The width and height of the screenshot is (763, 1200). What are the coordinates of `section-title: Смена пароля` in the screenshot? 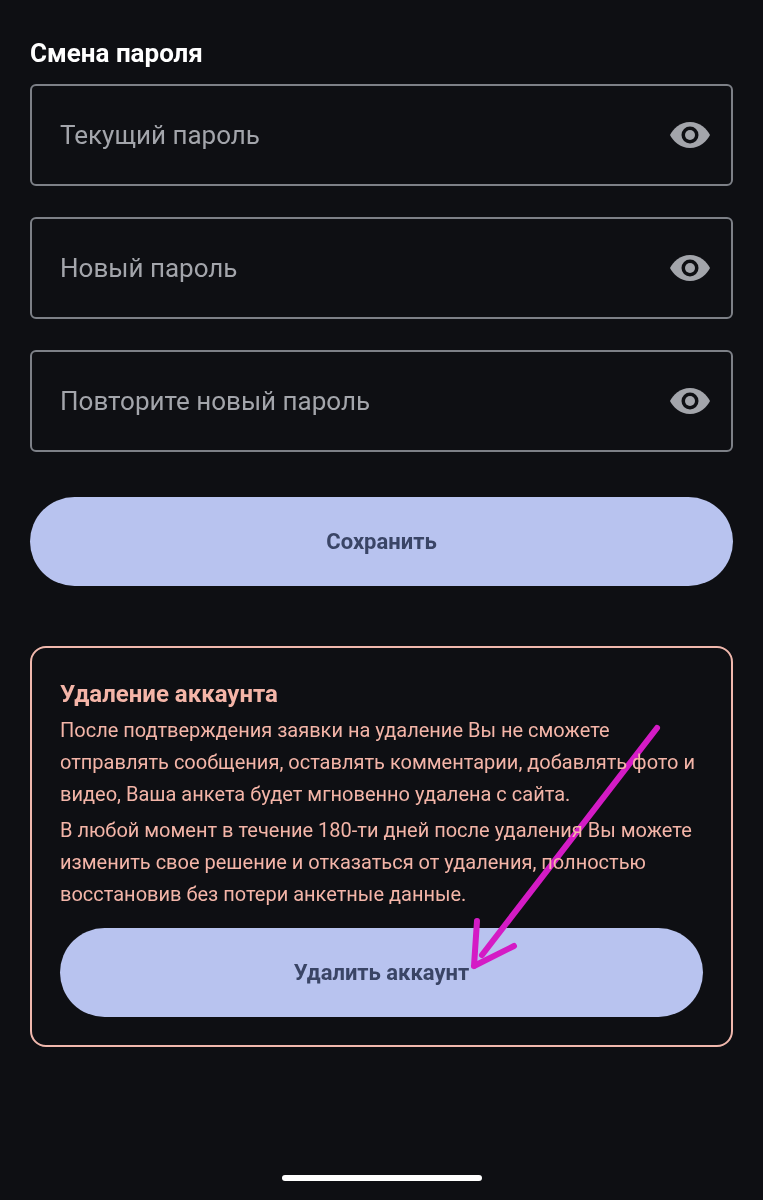 It's located at (116, 53).